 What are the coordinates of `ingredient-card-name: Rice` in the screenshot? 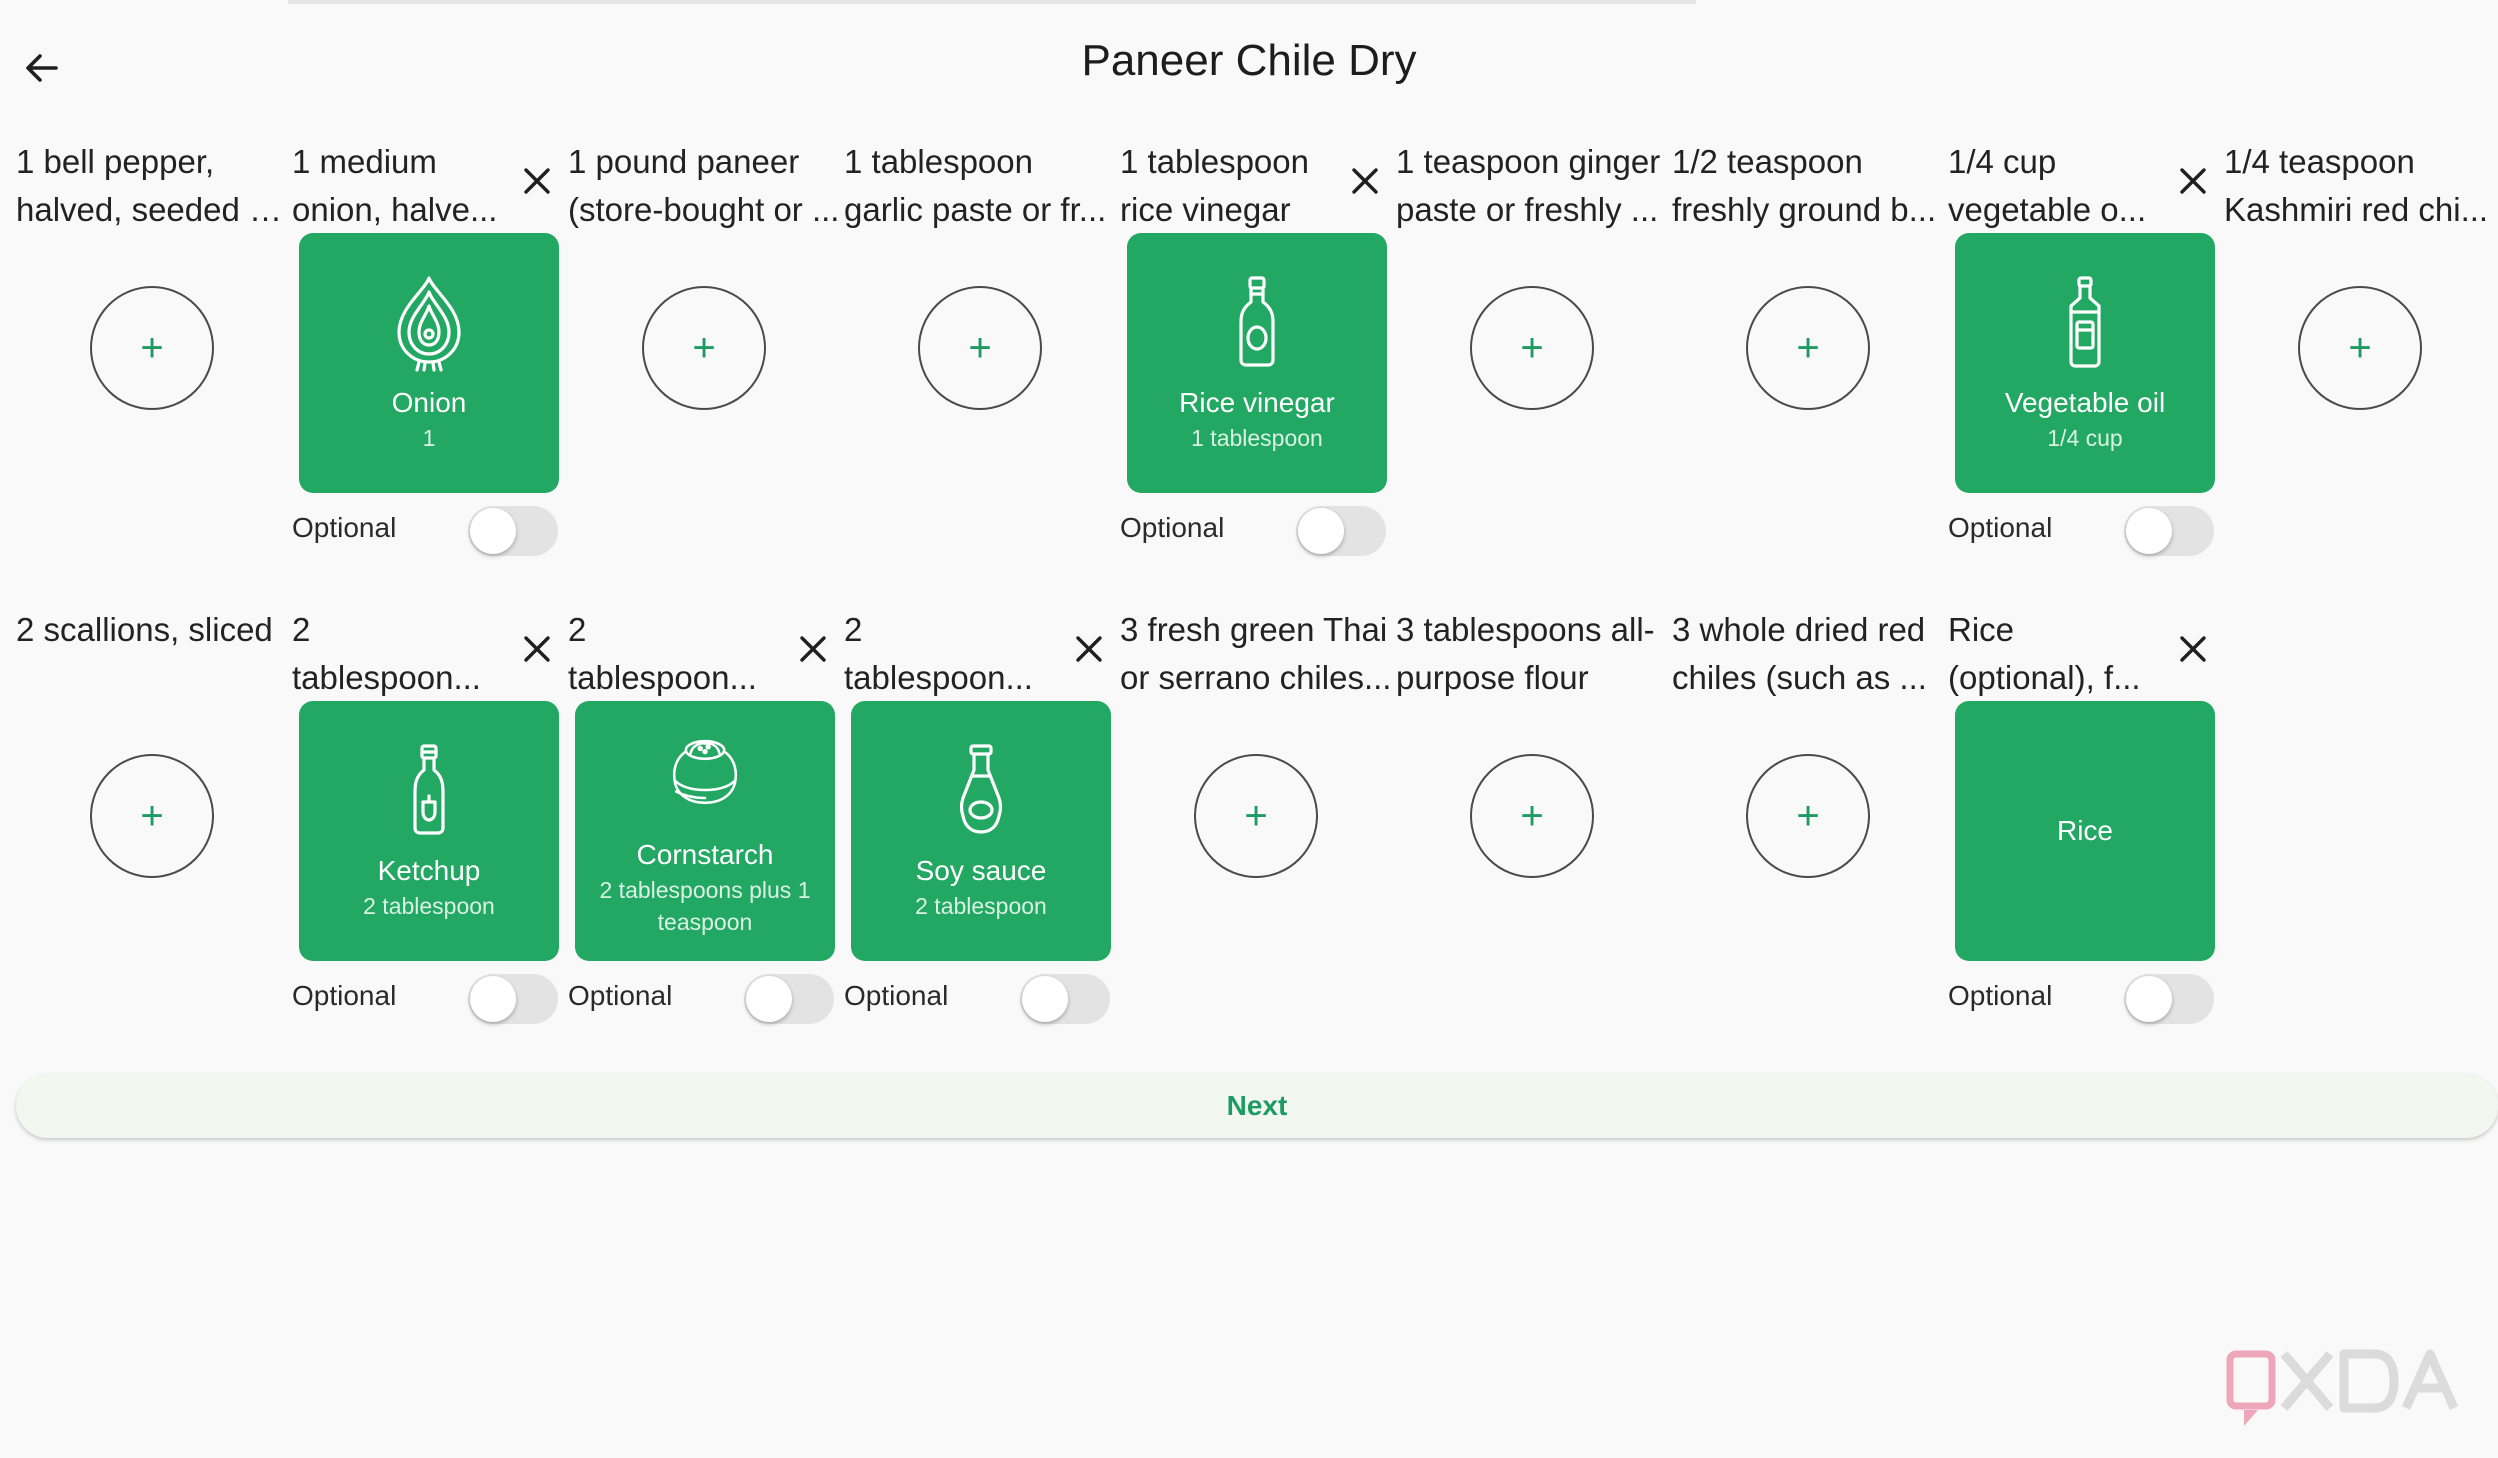 It's located at (2084, 830).